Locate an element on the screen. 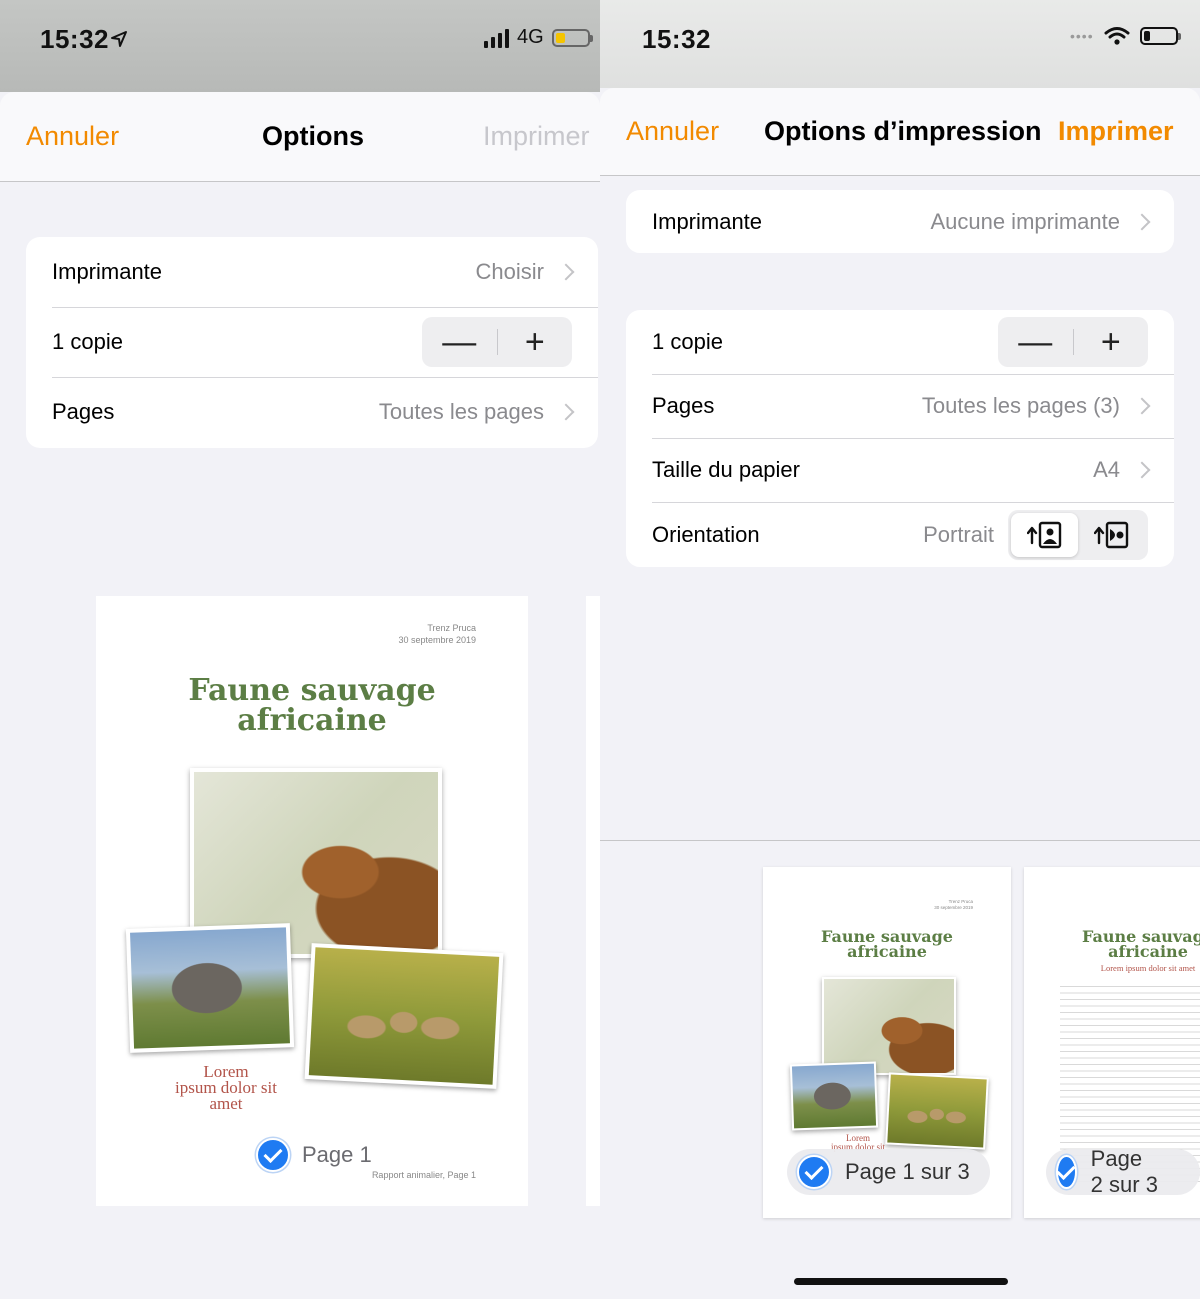  meerkats-photo is located at coordinates (404, 1016).